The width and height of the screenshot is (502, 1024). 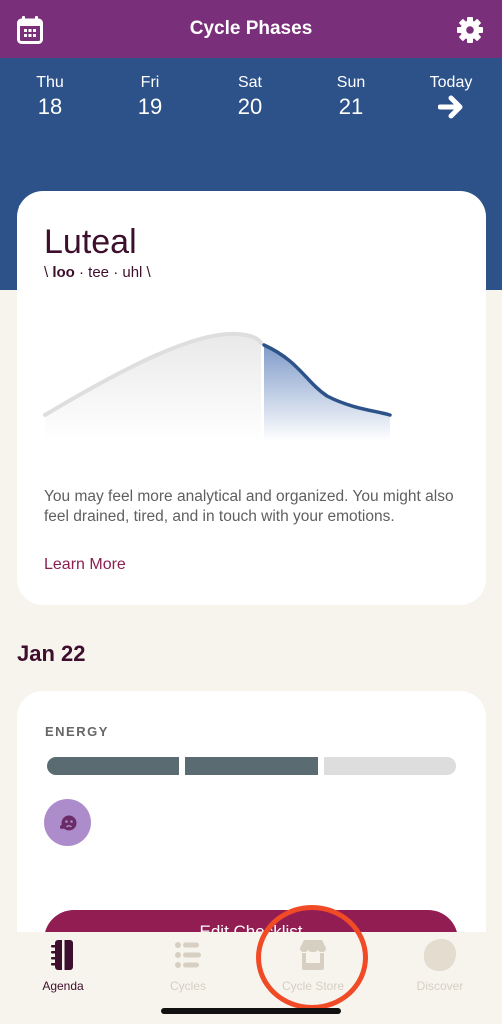 I want to click on mood-badge, so click(x=67, y=822).